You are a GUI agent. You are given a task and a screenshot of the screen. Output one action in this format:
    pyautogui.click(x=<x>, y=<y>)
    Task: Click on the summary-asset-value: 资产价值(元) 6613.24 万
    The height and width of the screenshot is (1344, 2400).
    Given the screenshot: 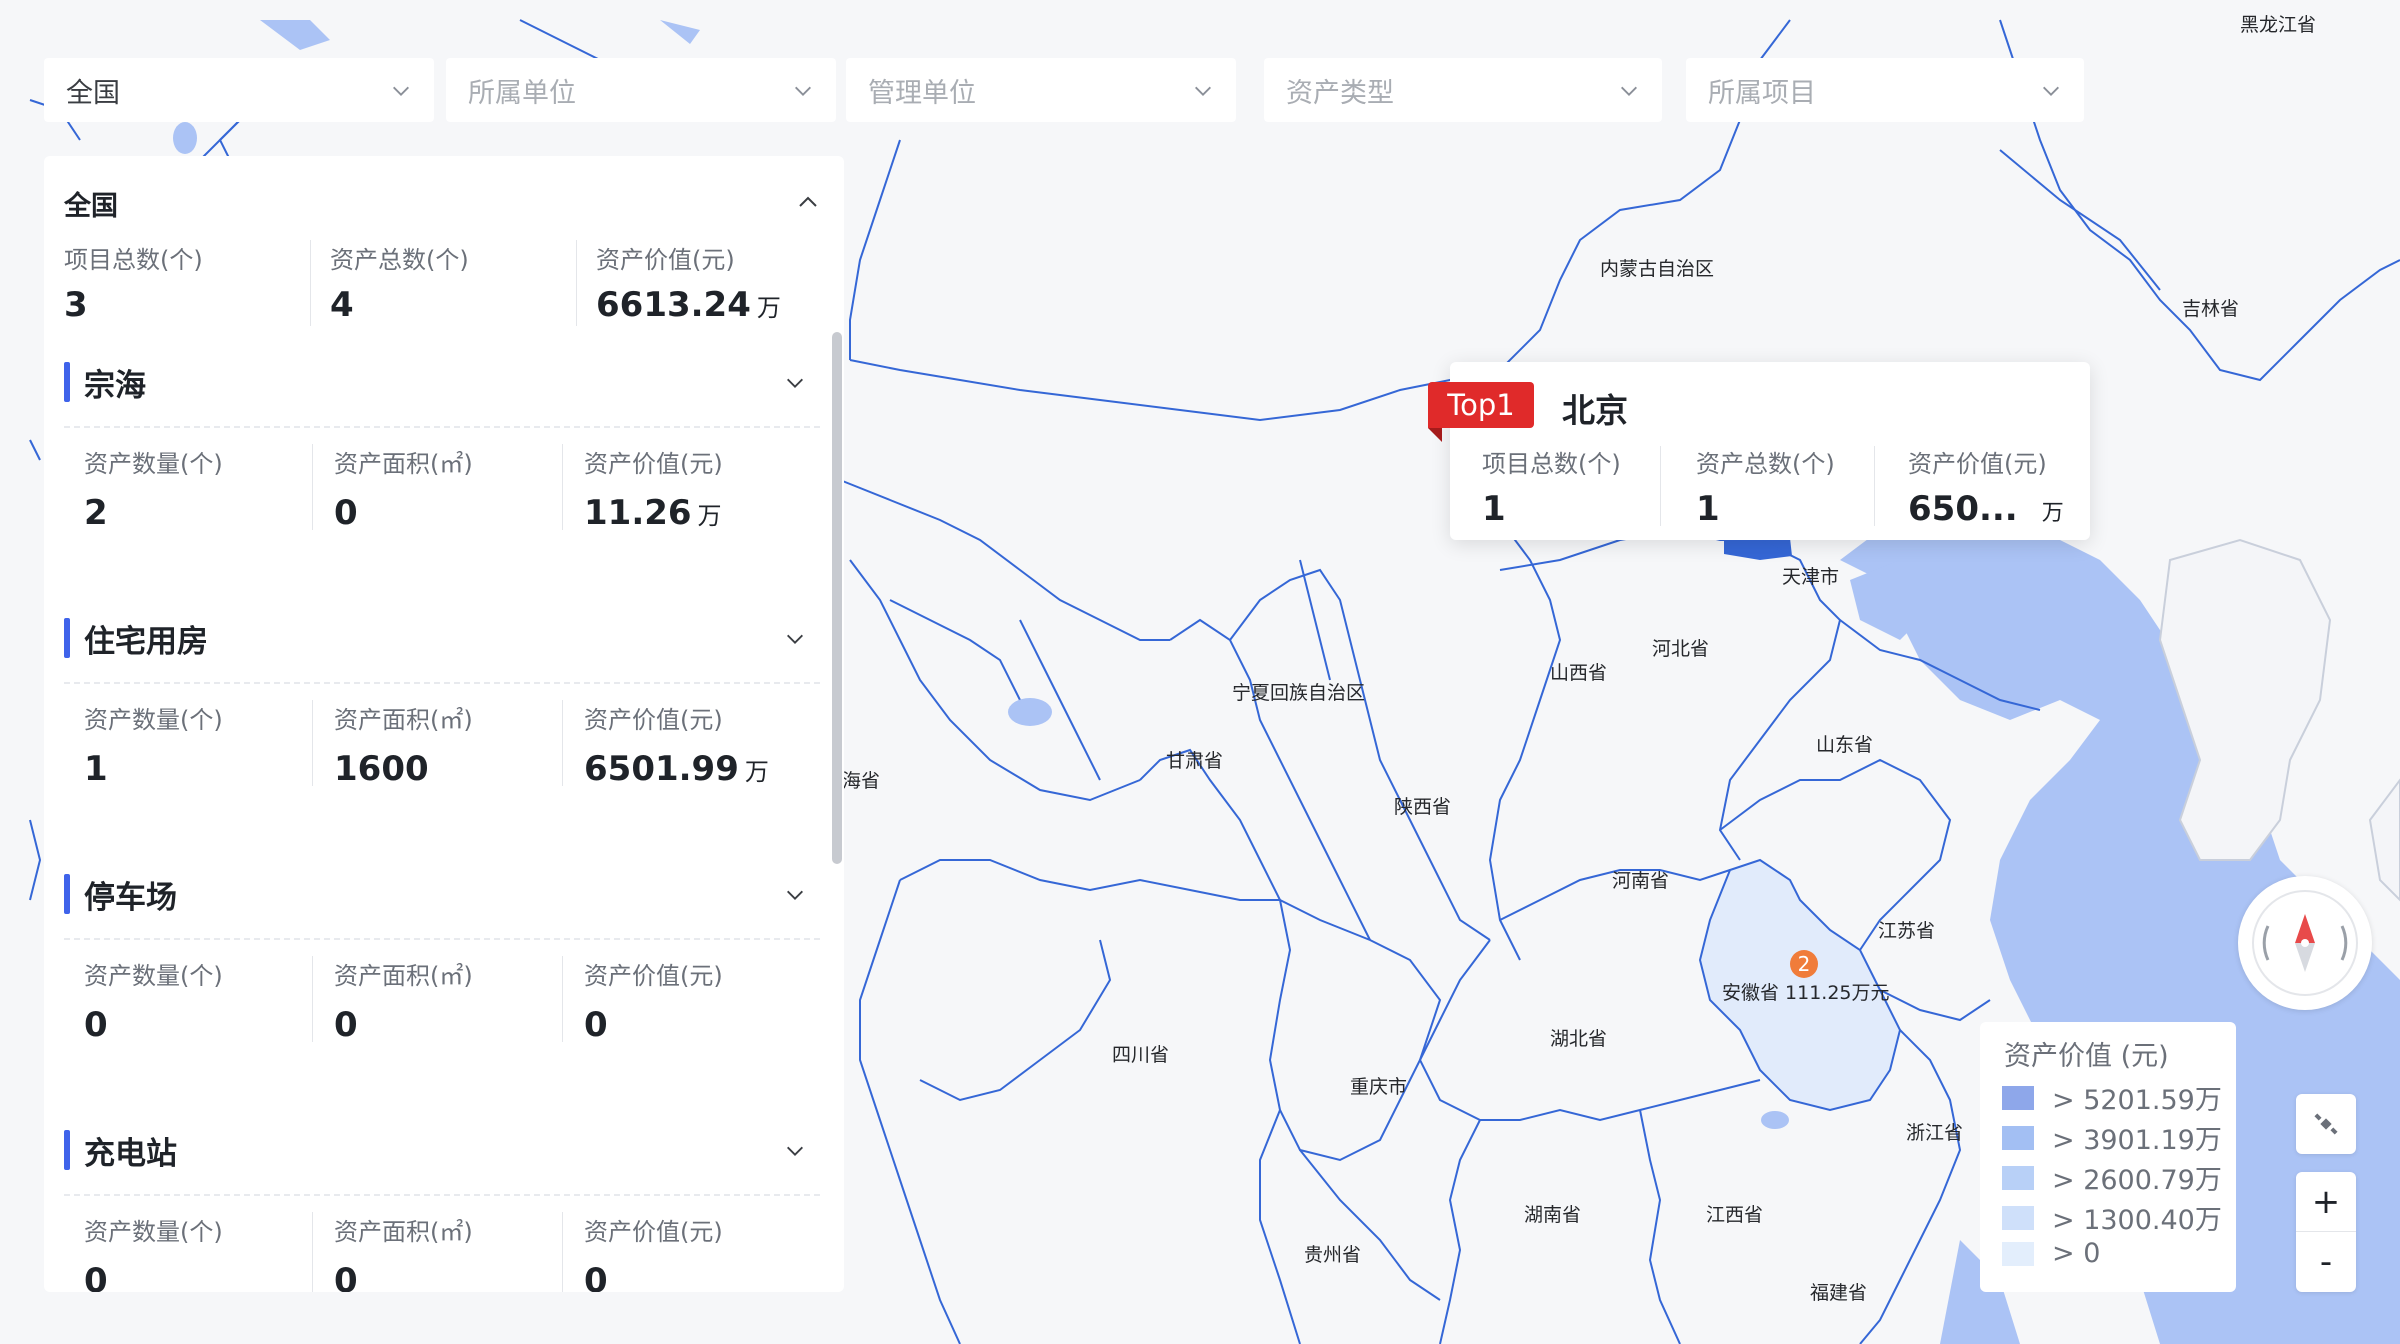 What is the action you would take?
    pyautogui.click(x=709, y=286)
    